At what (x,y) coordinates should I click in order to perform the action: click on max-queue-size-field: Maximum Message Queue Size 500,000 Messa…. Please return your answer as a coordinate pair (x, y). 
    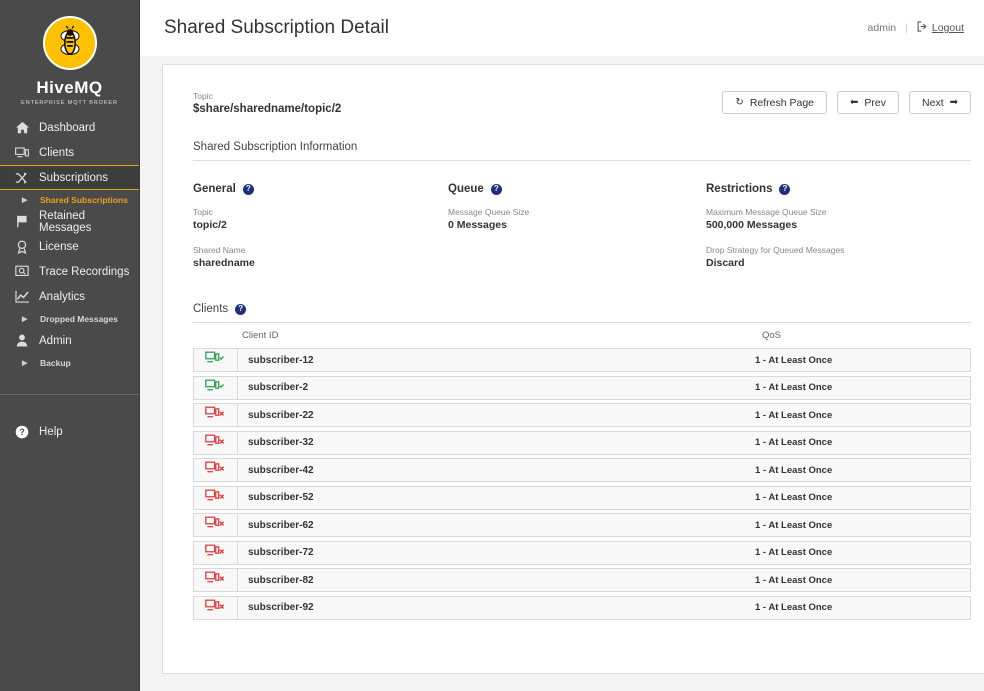
    Looking at the image, I should click on (838, 219).